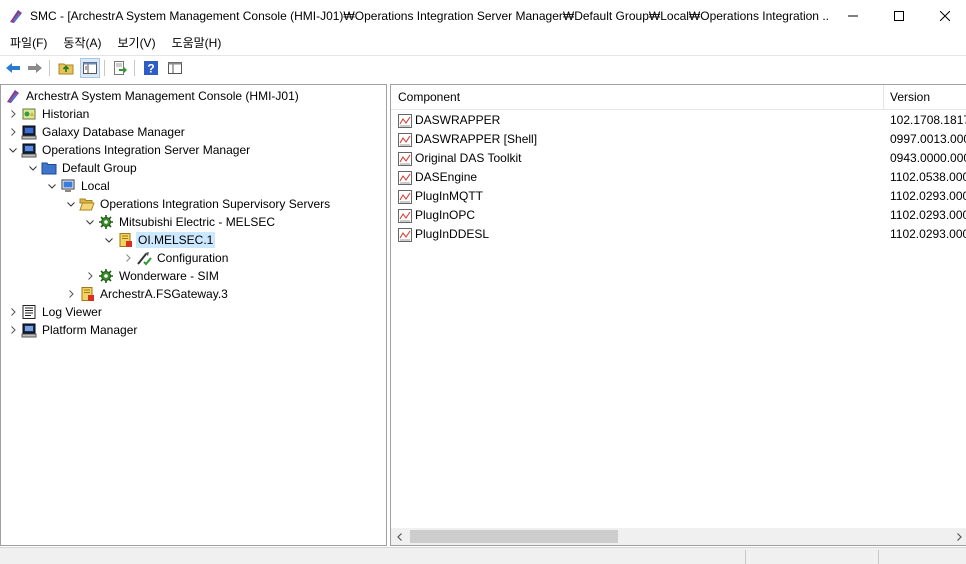  I want to click on console-root-icon, so click(13, 96).